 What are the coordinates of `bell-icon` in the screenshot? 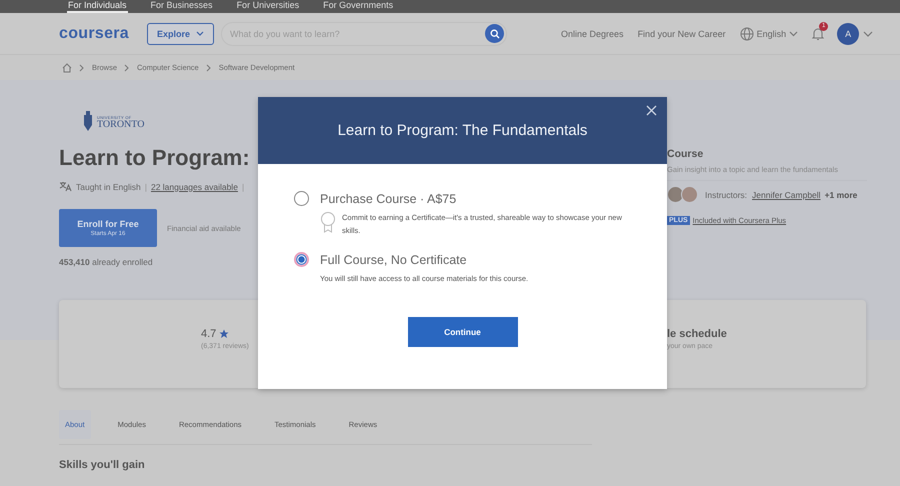 It's located at (818, 33).